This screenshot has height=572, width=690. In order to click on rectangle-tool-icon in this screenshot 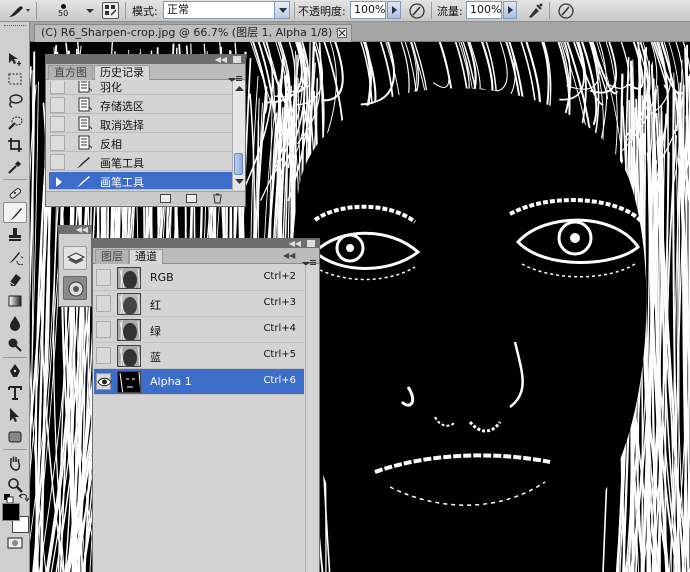, I will do `click(15, 436)`.